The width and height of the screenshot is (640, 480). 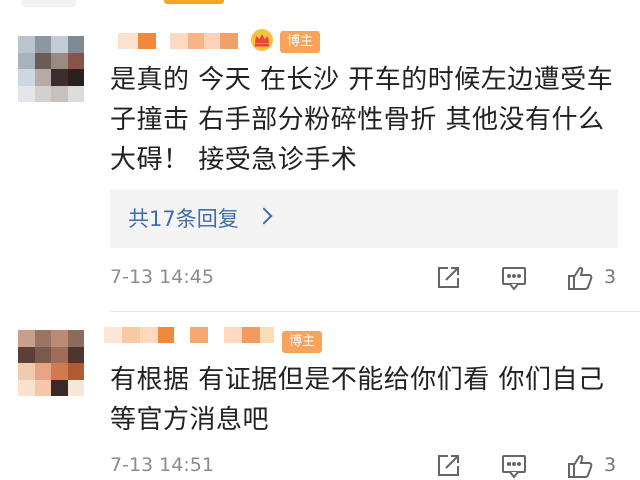 I want to click on replies-box: 共17条回复, so click(x=364, y=219).